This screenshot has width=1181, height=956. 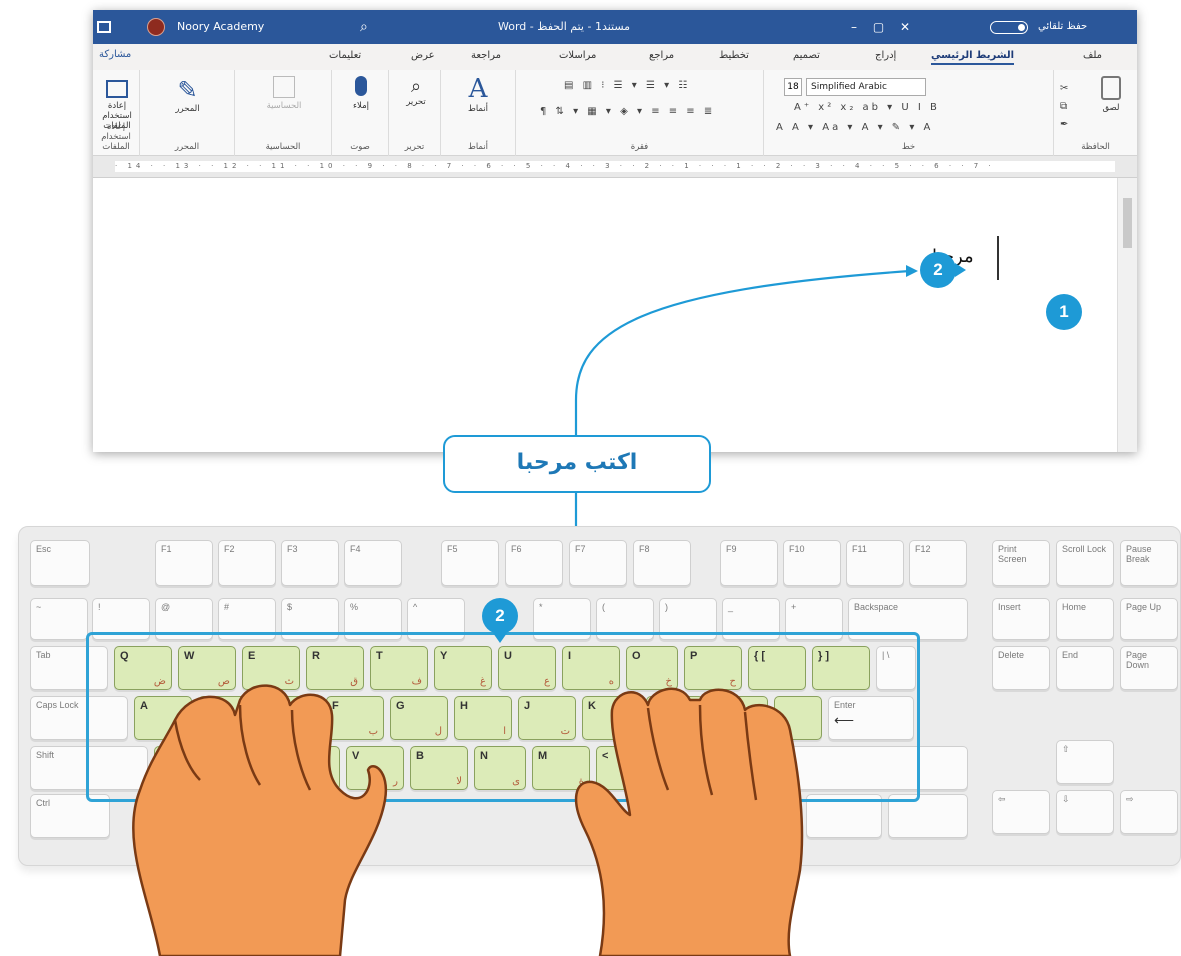 What do you see at coordinates (1149, 563) in the screenshot?
I see `key-pause-break: Pause Break` at bounding box center [1149, 563].